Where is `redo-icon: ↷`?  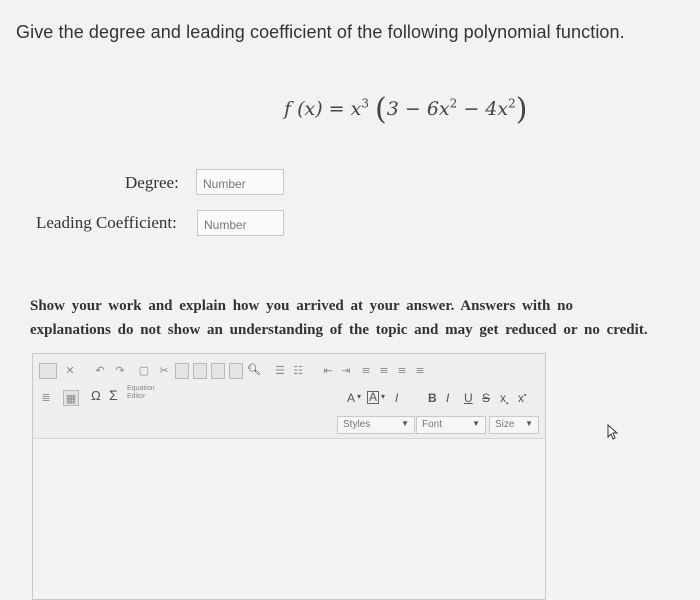 redo-icon: ↷ is located at coordinates (120, 370).